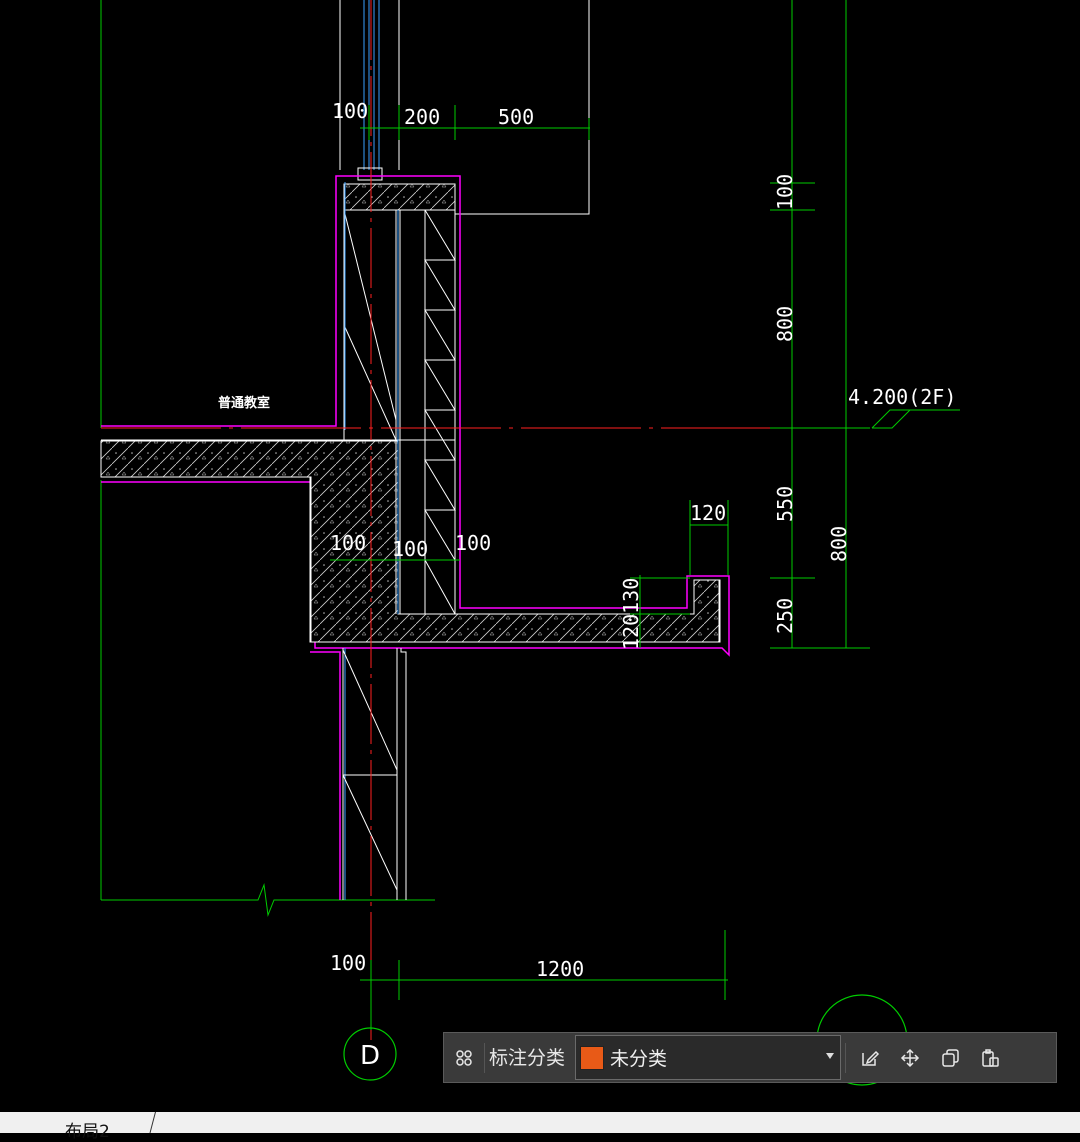 This screenshot has height=1142, width=1080. What do you see at coordinates (410, 549) in the screenshot?
I see `dim-wall-100-mid: 100` at bounding box center [410, 549].